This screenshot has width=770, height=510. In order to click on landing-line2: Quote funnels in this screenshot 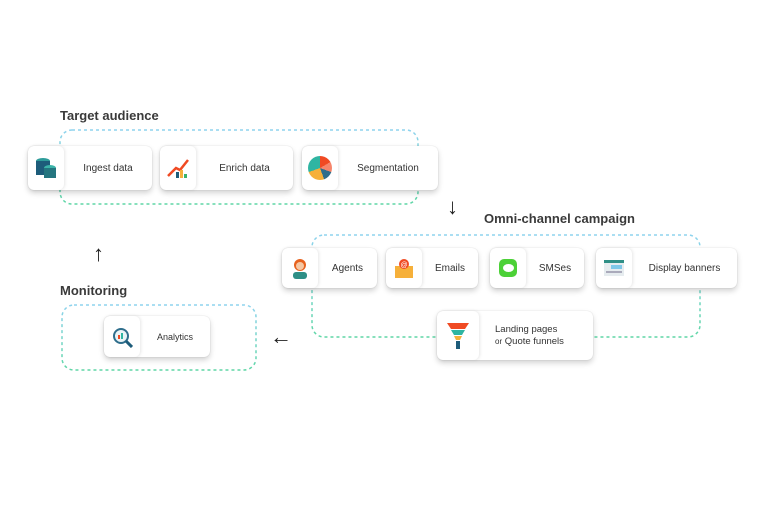, I will do `click(534, 341)`.